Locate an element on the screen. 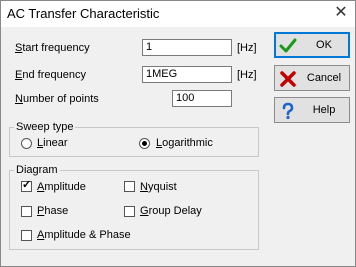 This screenshot has height=267, width=356. ok-button-label: OK is located at coordinates (324, 45).